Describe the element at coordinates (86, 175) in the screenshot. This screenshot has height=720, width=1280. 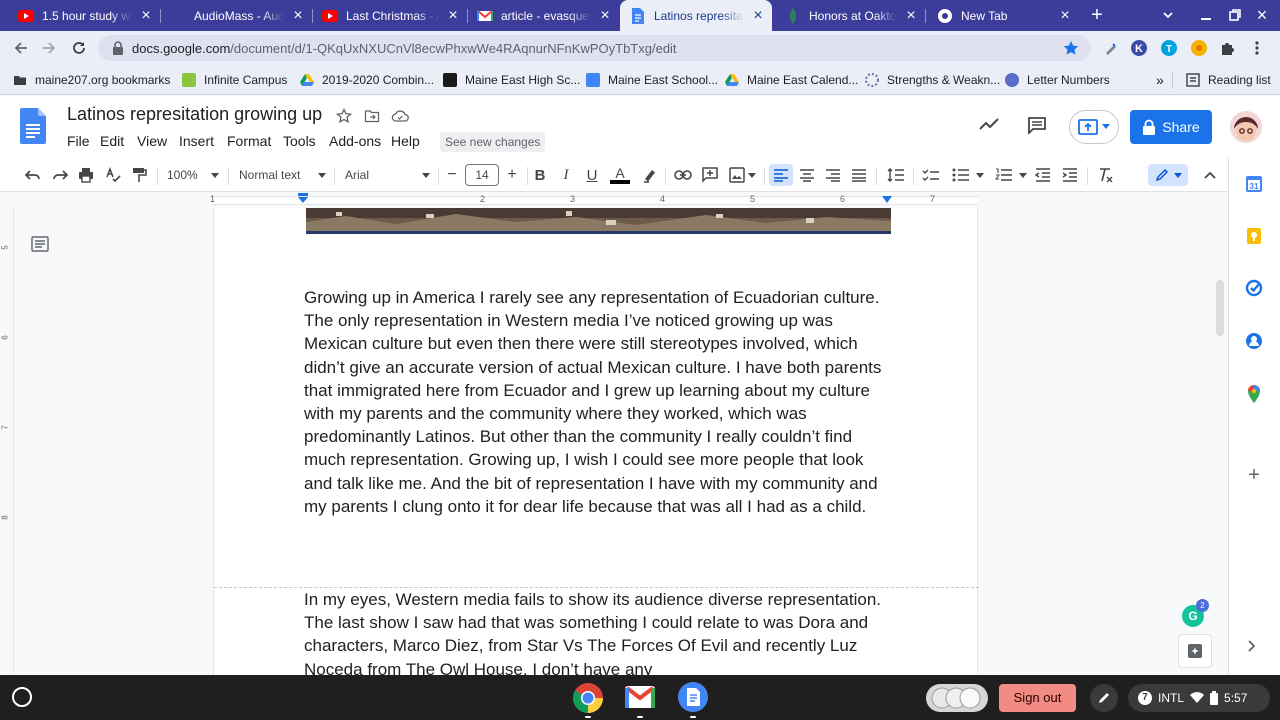
I see `print-icon` at that location.